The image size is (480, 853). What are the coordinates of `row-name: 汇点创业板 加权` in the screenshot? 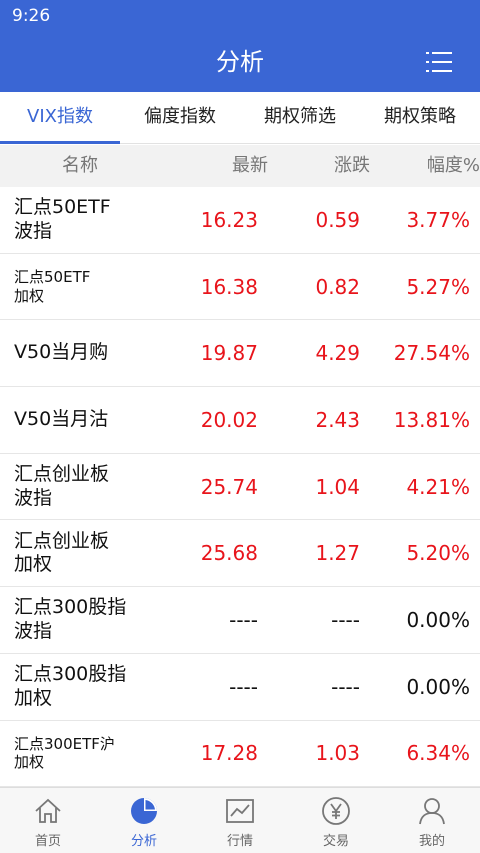 It's located at (97, 554).